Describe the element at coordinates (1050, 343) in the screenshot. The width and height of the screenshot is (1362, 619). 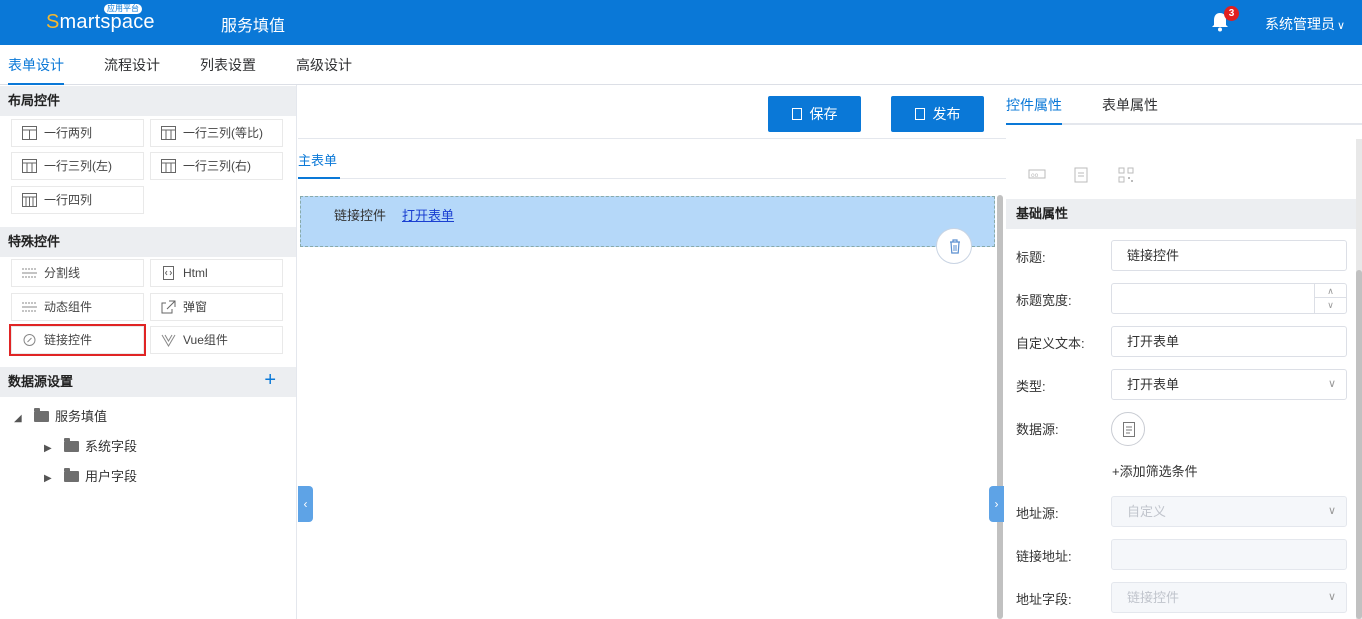
I see `custom-text-label: 自定义文本:` at that location.